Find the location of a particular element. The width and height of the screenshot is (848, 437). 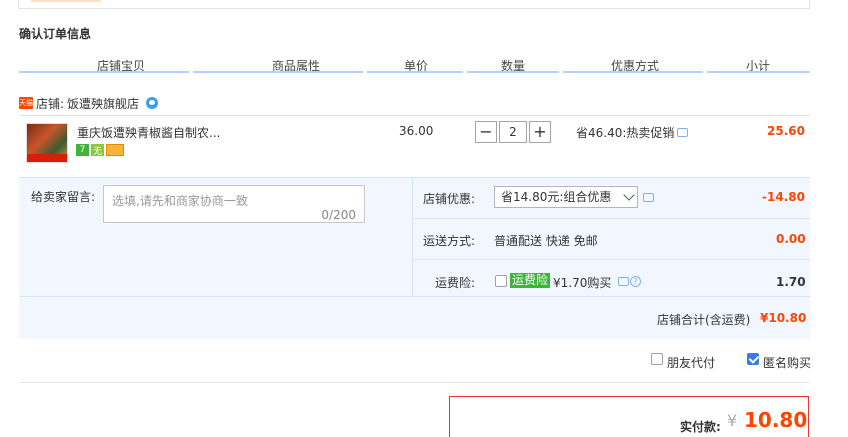

insurance-label: 运费险: is located at coordinates (455, 283).